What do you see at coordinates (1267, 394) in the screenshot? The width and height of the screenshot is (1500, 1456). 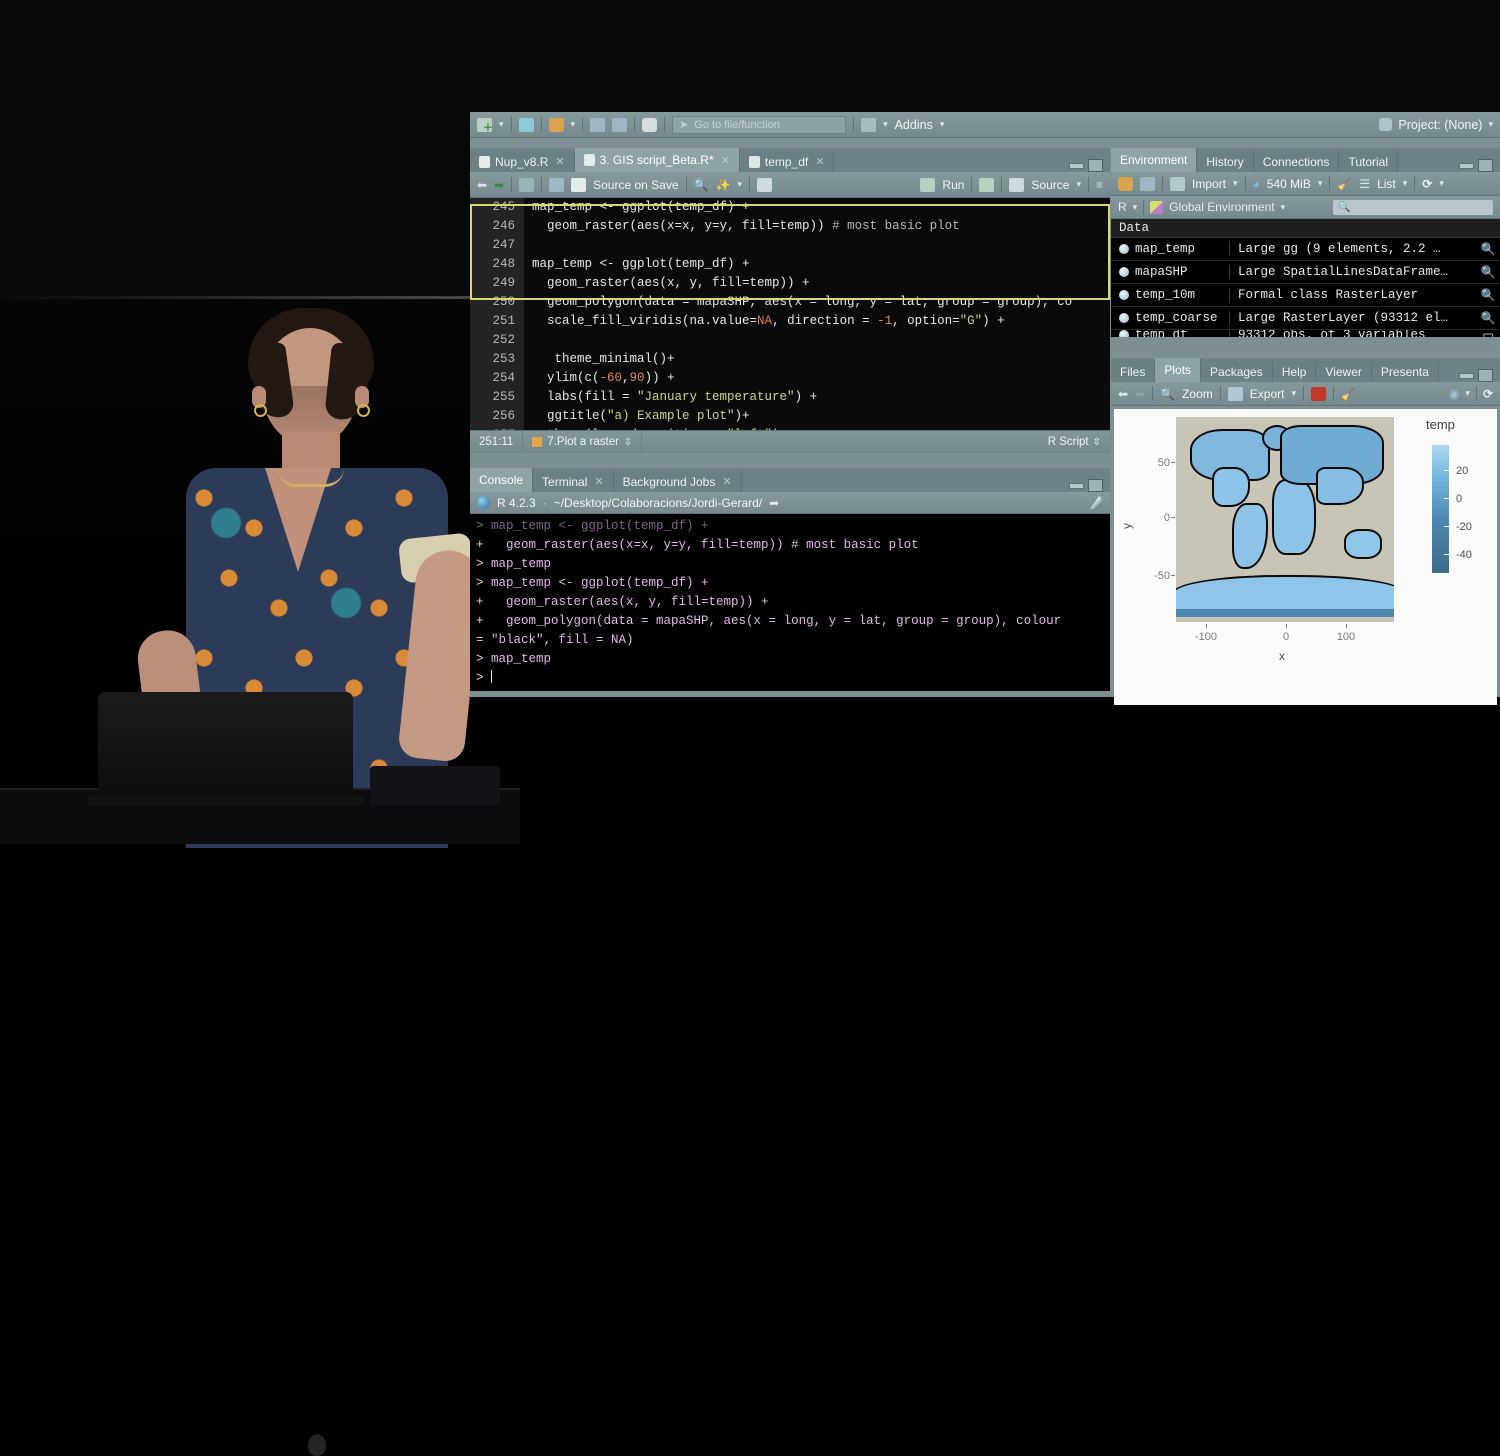 I see `export-label: Export` at bounding box center [1267, 394].